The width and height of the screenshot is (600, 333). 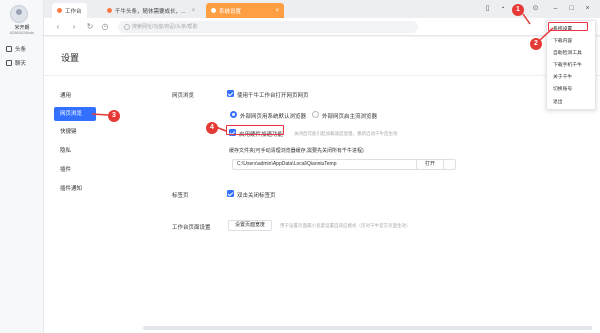 I want to click on phone-icon: ▯, so click(x=487, y=8).